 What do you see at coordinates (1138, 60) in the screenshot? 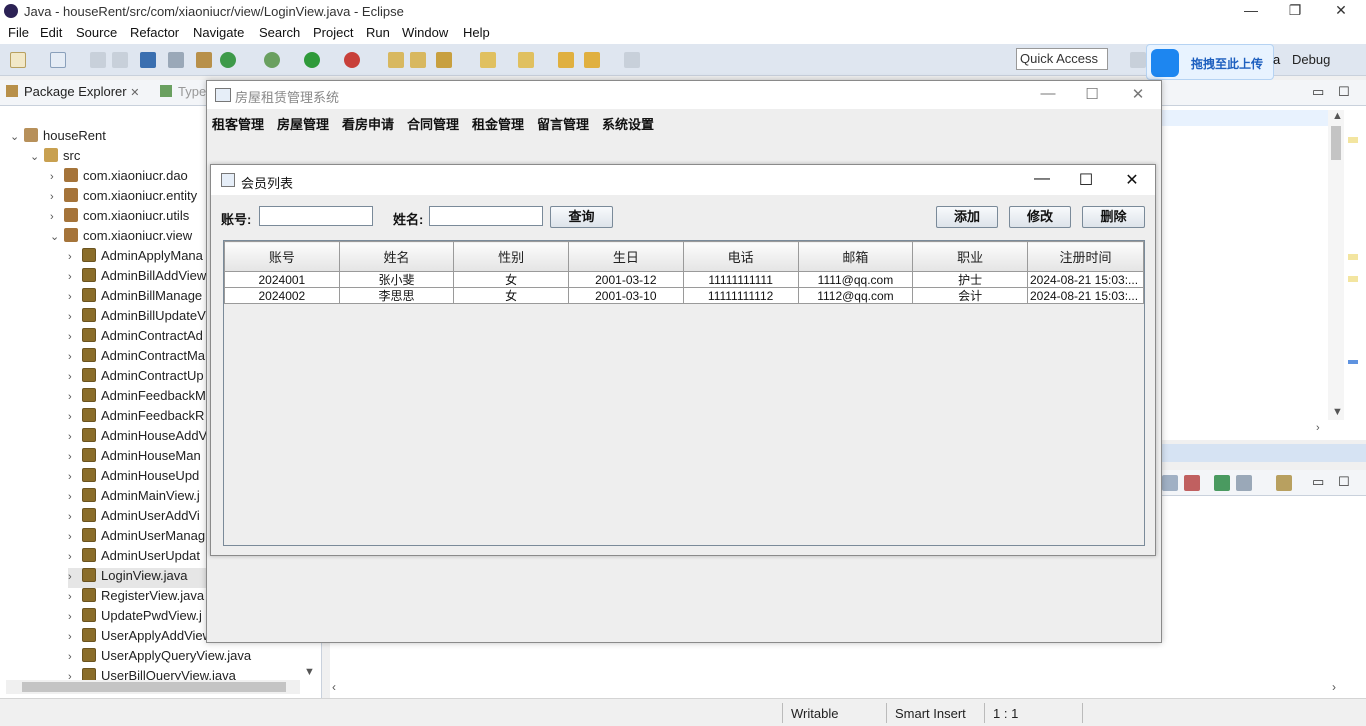
I see `open-perspective-icon` at bounding box center [1138, 60].